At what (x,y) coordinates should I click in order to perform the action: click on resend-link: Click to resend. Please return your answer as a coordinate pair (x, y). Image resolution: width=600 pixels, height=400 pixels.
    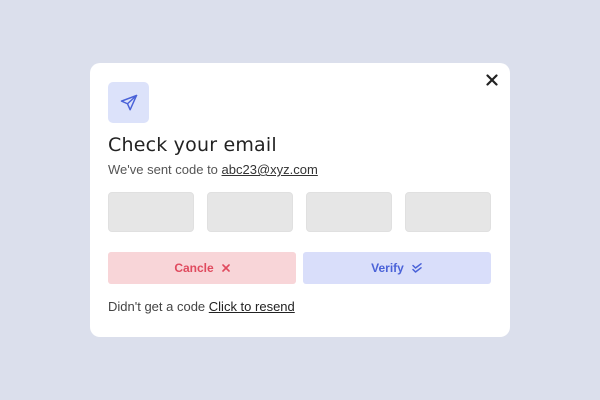
    Looking at the image, I should click on (252, 306).